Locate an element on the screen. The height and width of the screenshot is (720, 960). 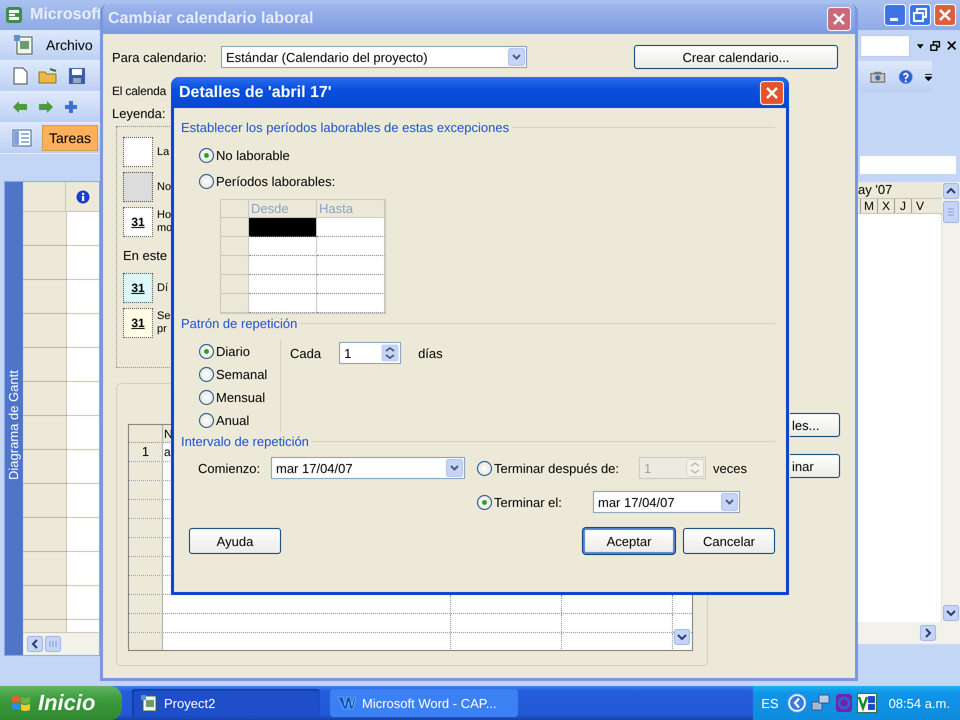
timescale-day: V is located at coordinates (919, 206).